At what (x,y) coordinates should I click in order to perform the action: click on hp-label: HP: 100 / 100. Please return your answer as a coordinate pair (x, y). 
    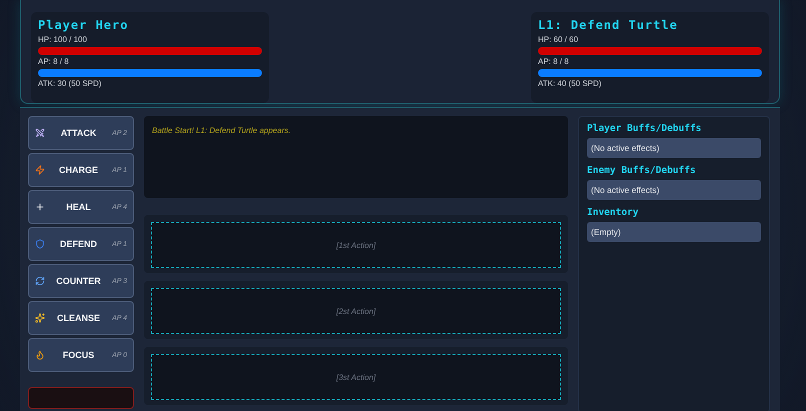
    Looking at the image, I should click on (63, 39).